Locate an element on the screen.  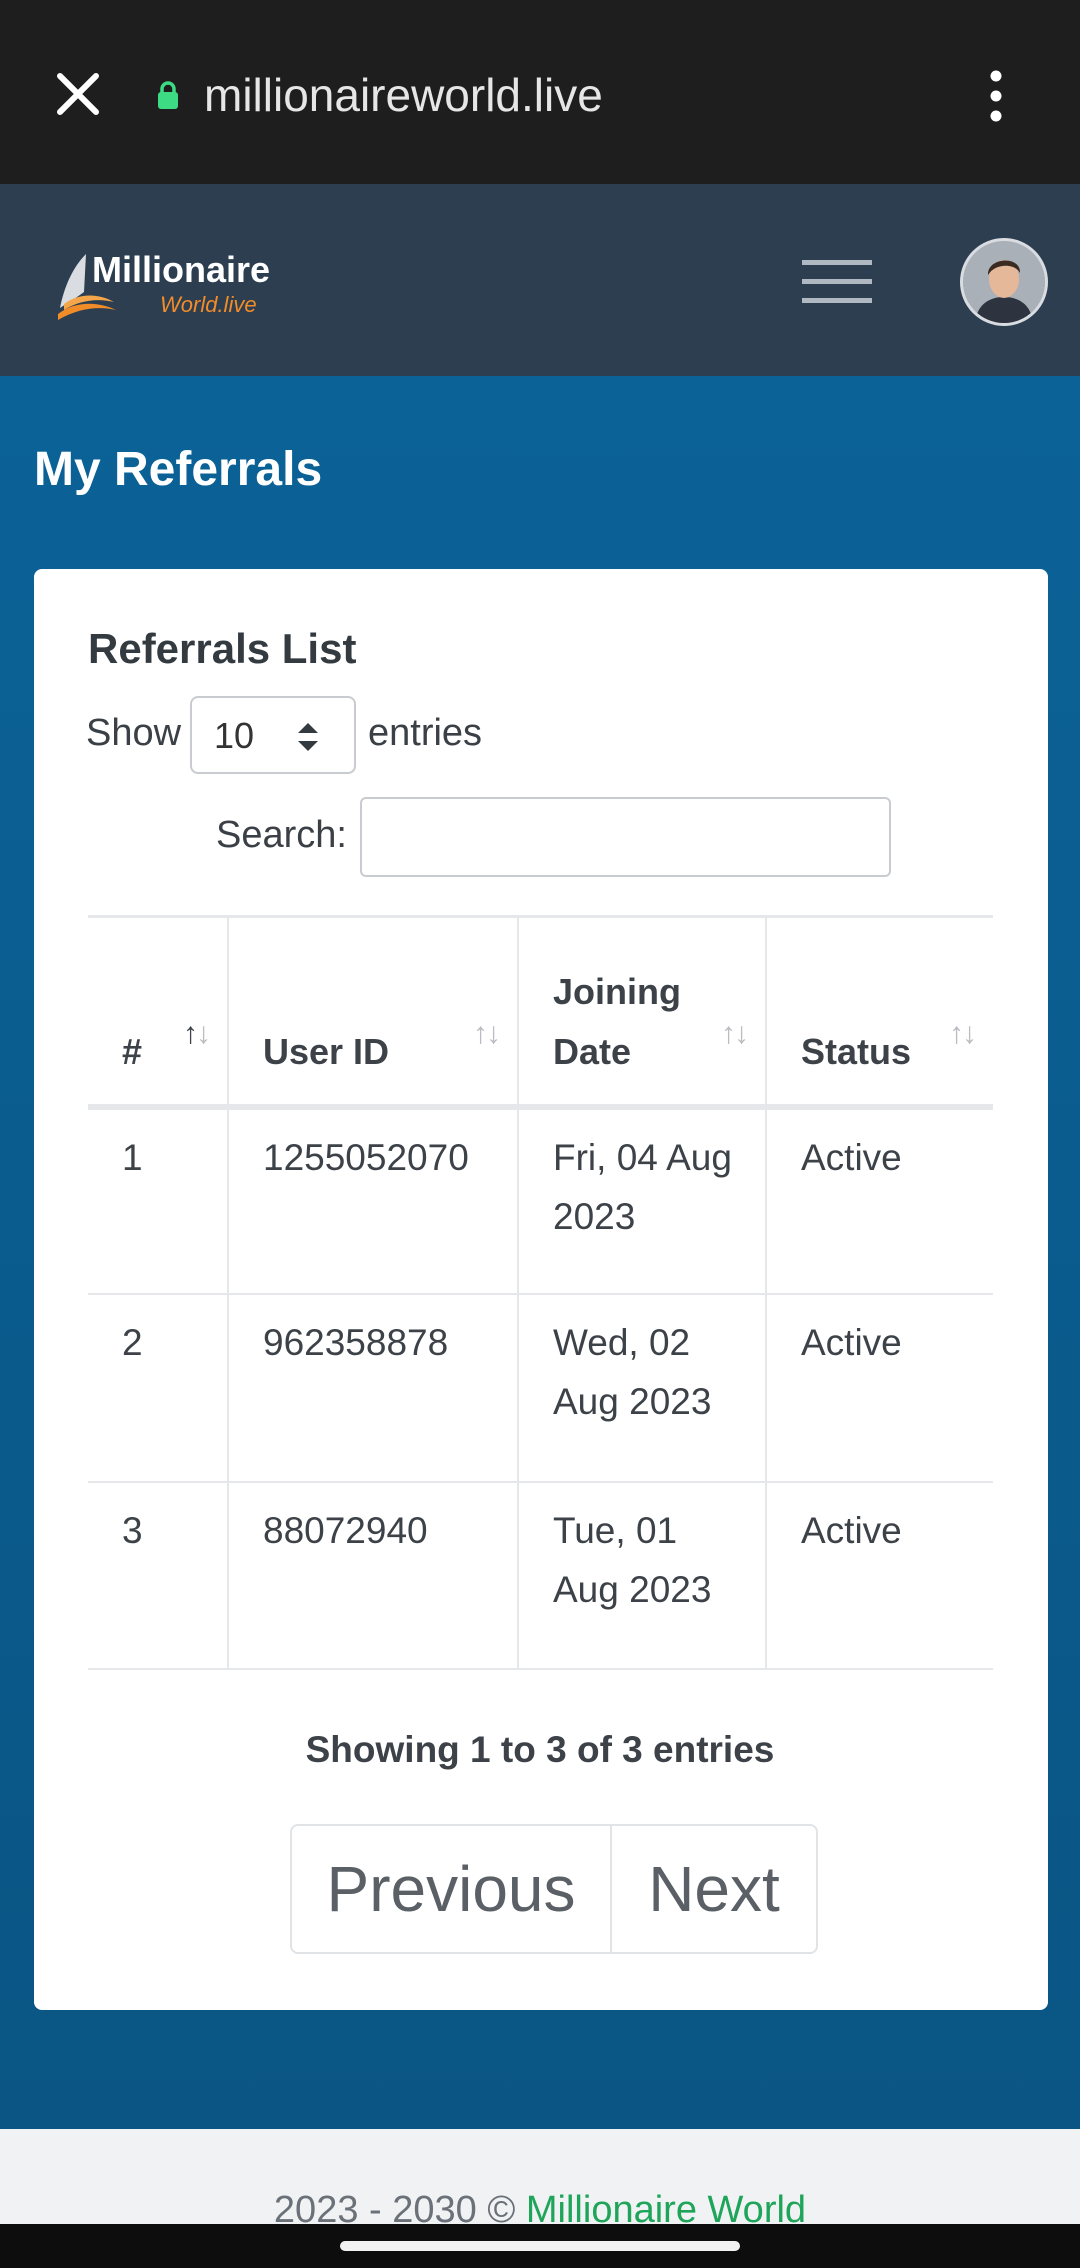
table-row: 1 1255052070 Fri, 04 Aug 2023 Active is located at coordinates (540, 1200).